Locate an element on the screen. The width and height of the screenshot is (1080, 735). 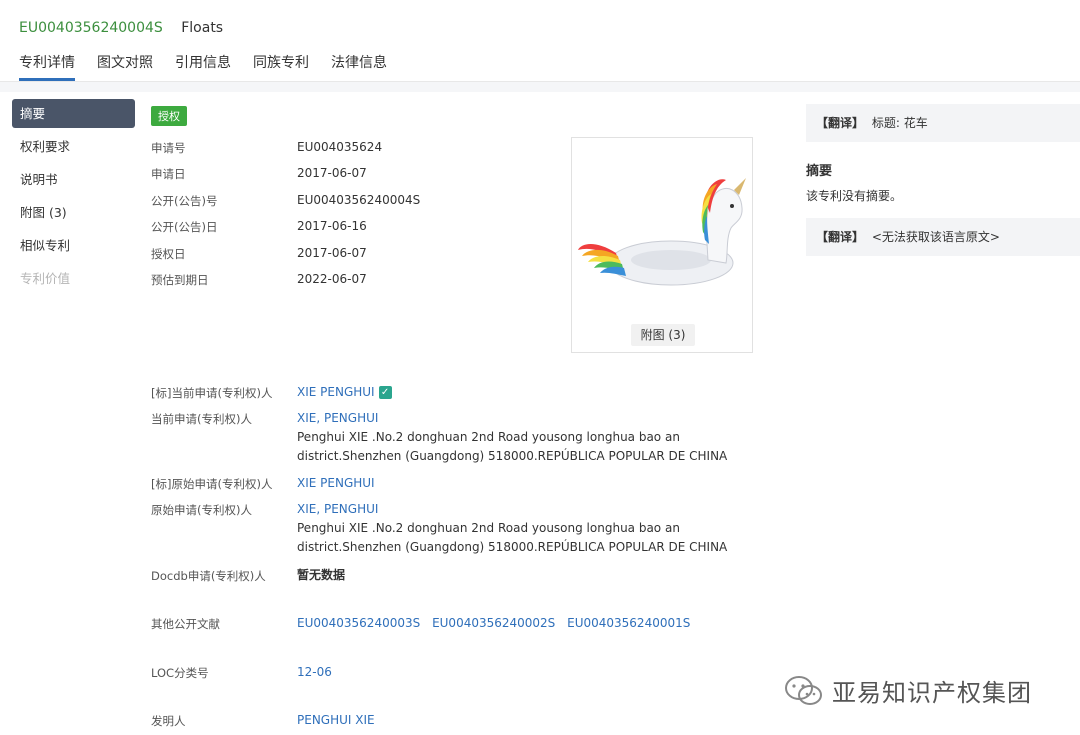
field-value: EU004035624 is located at coordinates (340, 147).